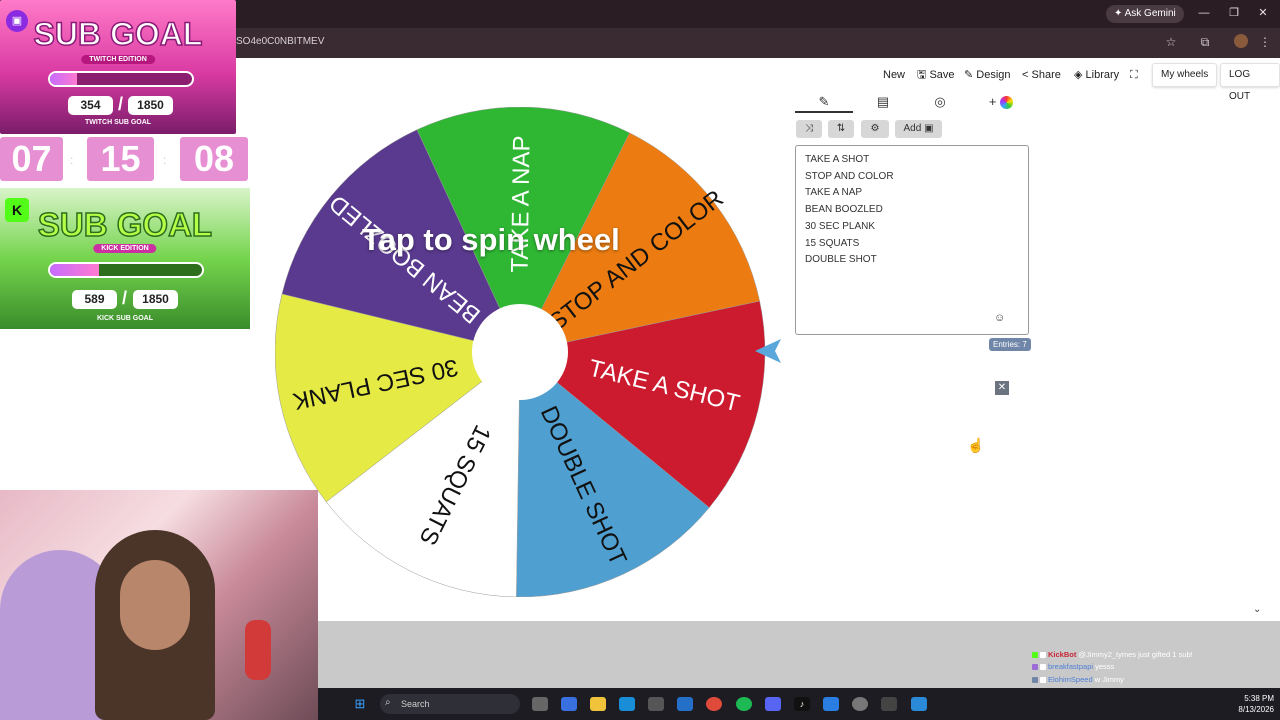 The image size is (1280, 720). I want to click on entry-line: TAKE A SHOT, so click(837, 159).